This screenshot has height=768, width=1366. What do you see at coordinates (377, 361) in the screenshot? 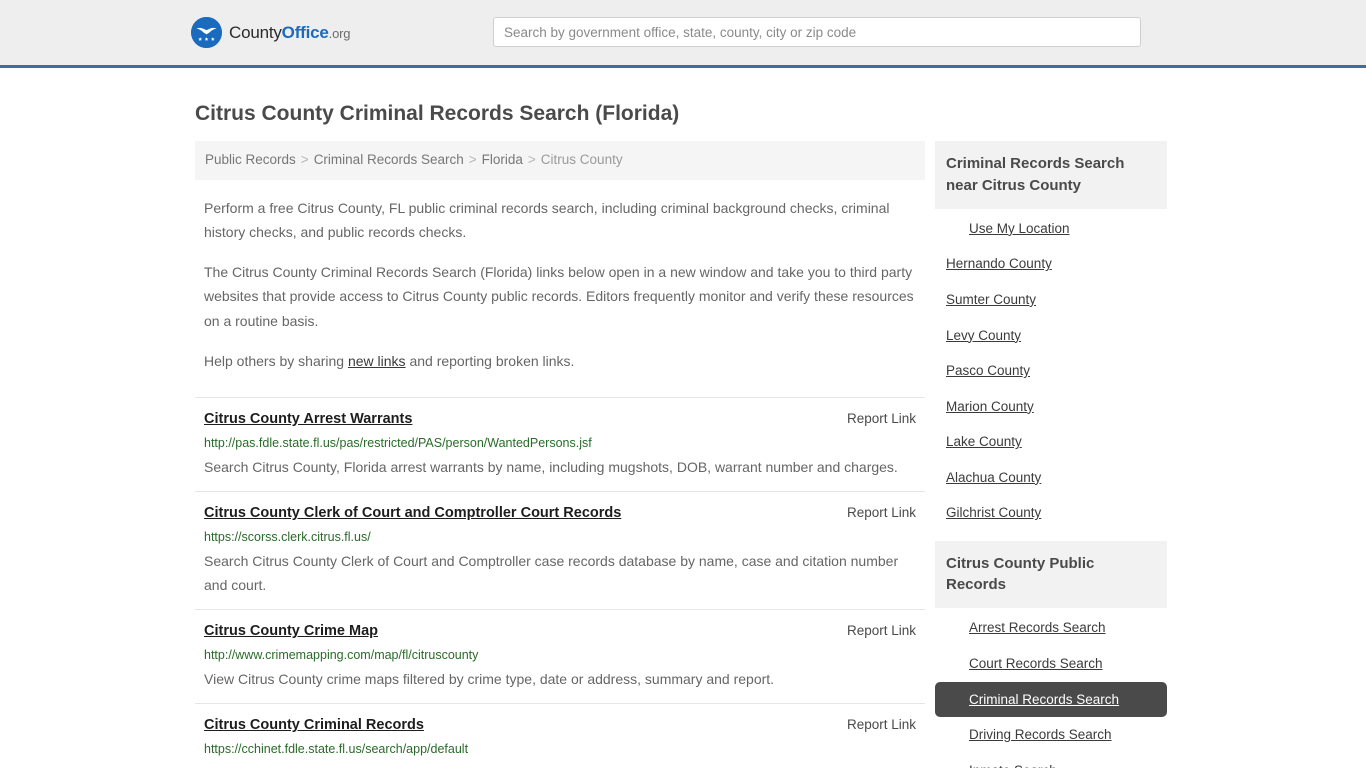
I see `new-links-link: new links` at bounding box center [377, 361].